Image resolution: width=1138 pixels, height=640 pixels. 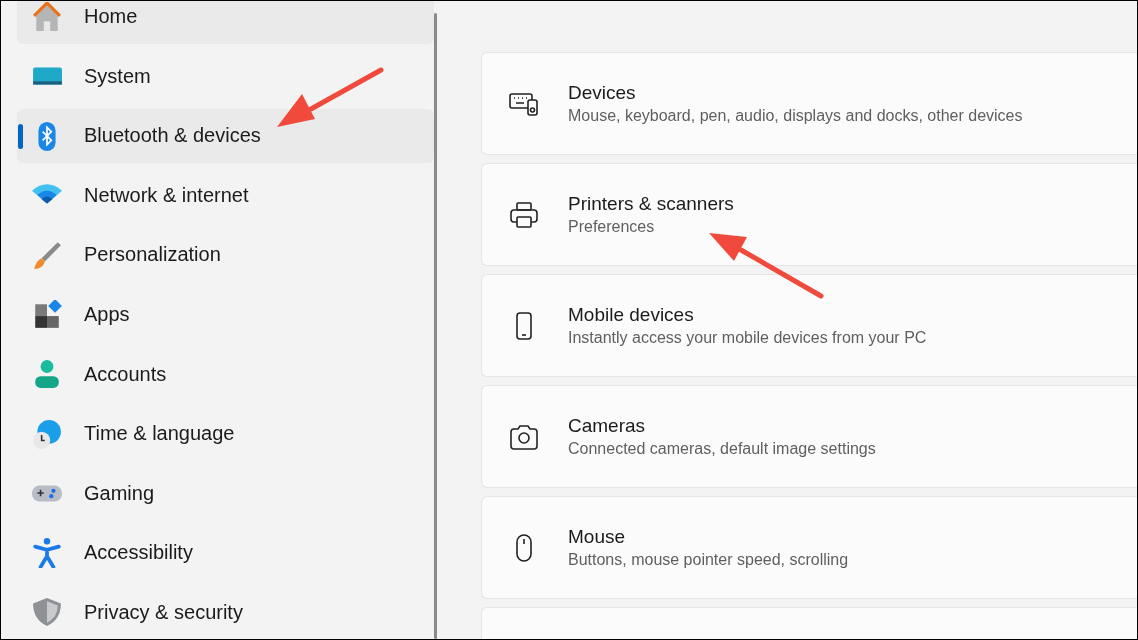 I want to click on apps-icon, so click(x=47, y=314).